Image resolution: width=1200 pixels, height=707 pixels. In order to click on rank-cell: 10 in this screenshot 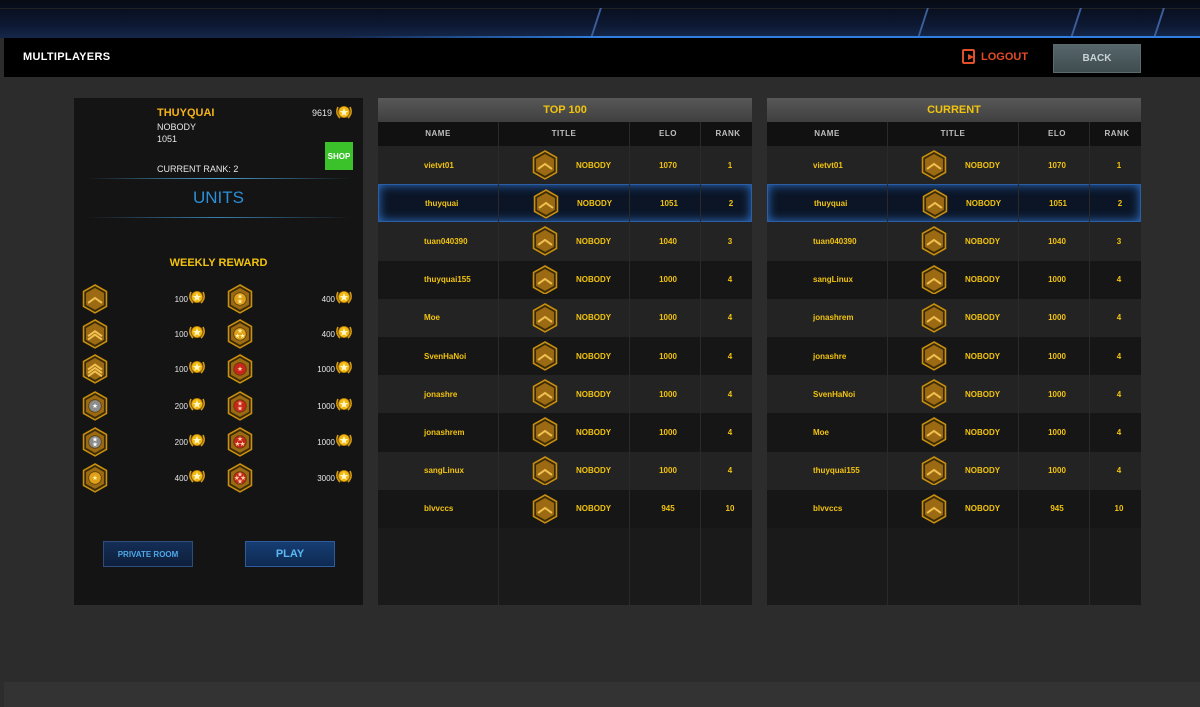, I will do `click(1119, 509)`.